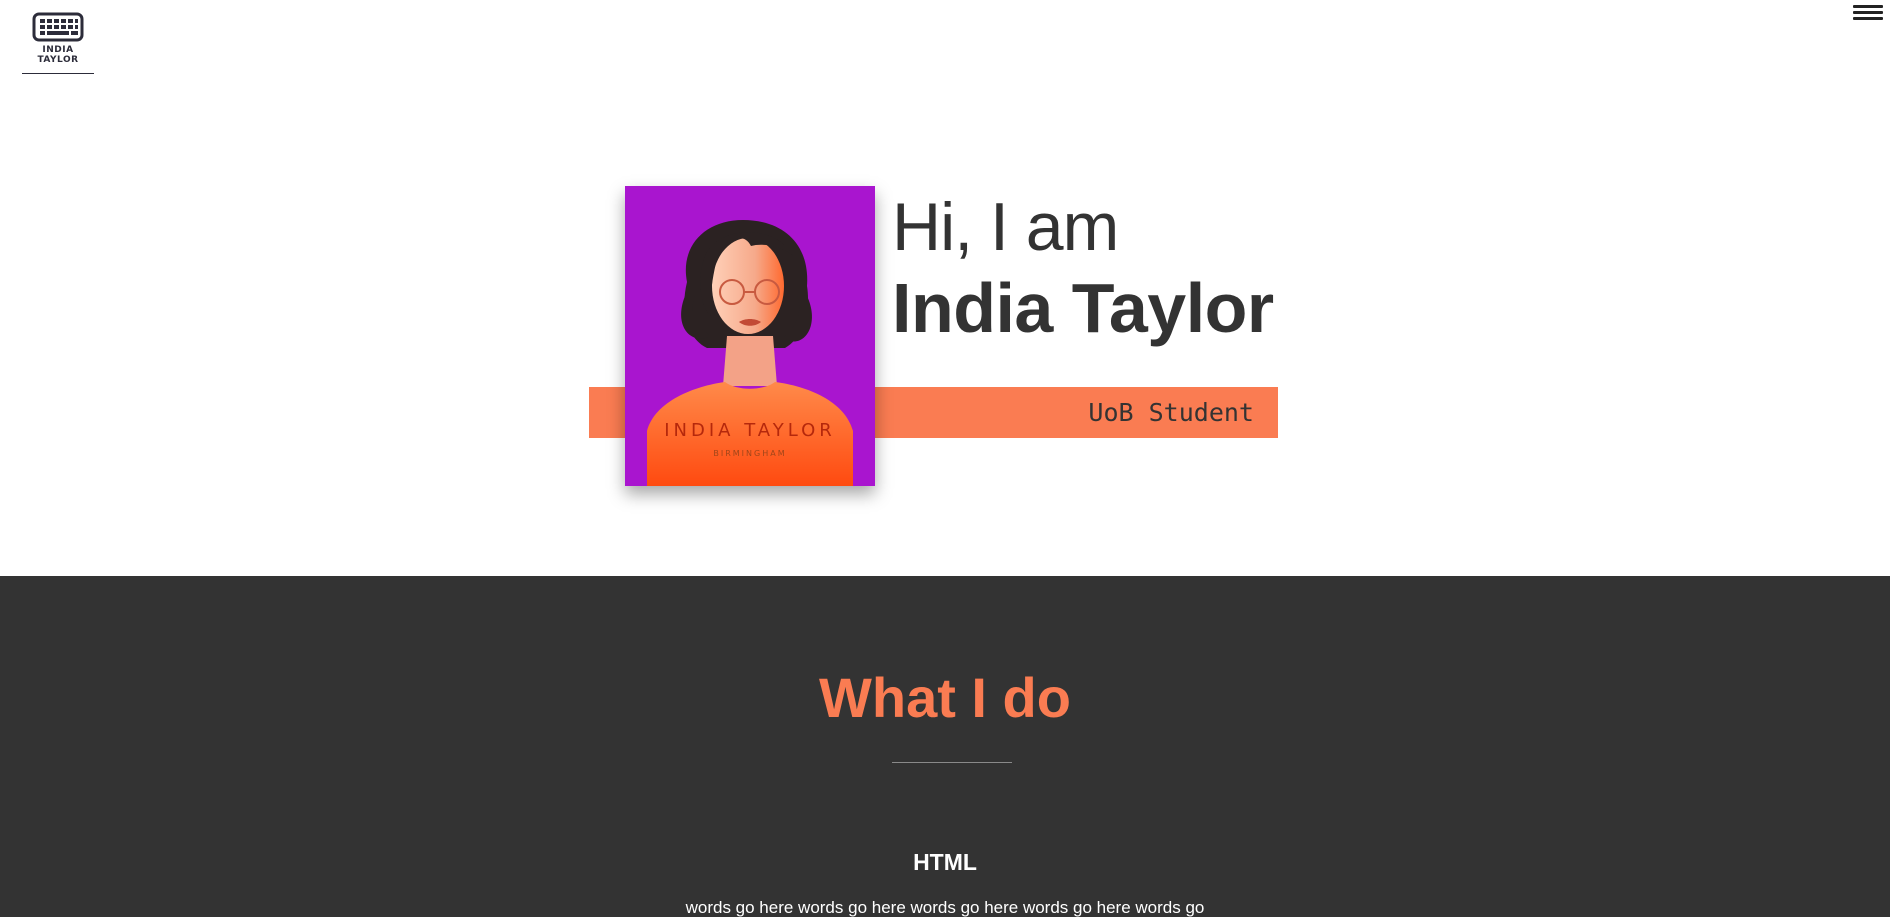 Image resolution: width=1890 pixels, height=920 pixels. What do you see at coordinates (750, 430) in the screenshot?
I see `portrait-name-text: INDIA TAYLOR` at bounding box center [750, 430].